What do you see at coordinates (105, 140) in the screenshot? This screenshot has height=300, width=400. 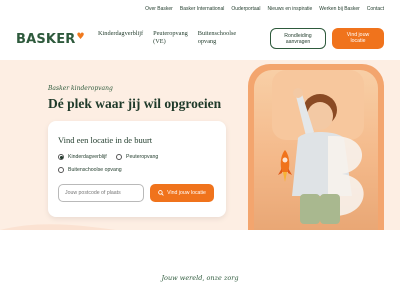 I see `search-card-title: Vind een locatie in de buurt` at bounding box center [105, 140].